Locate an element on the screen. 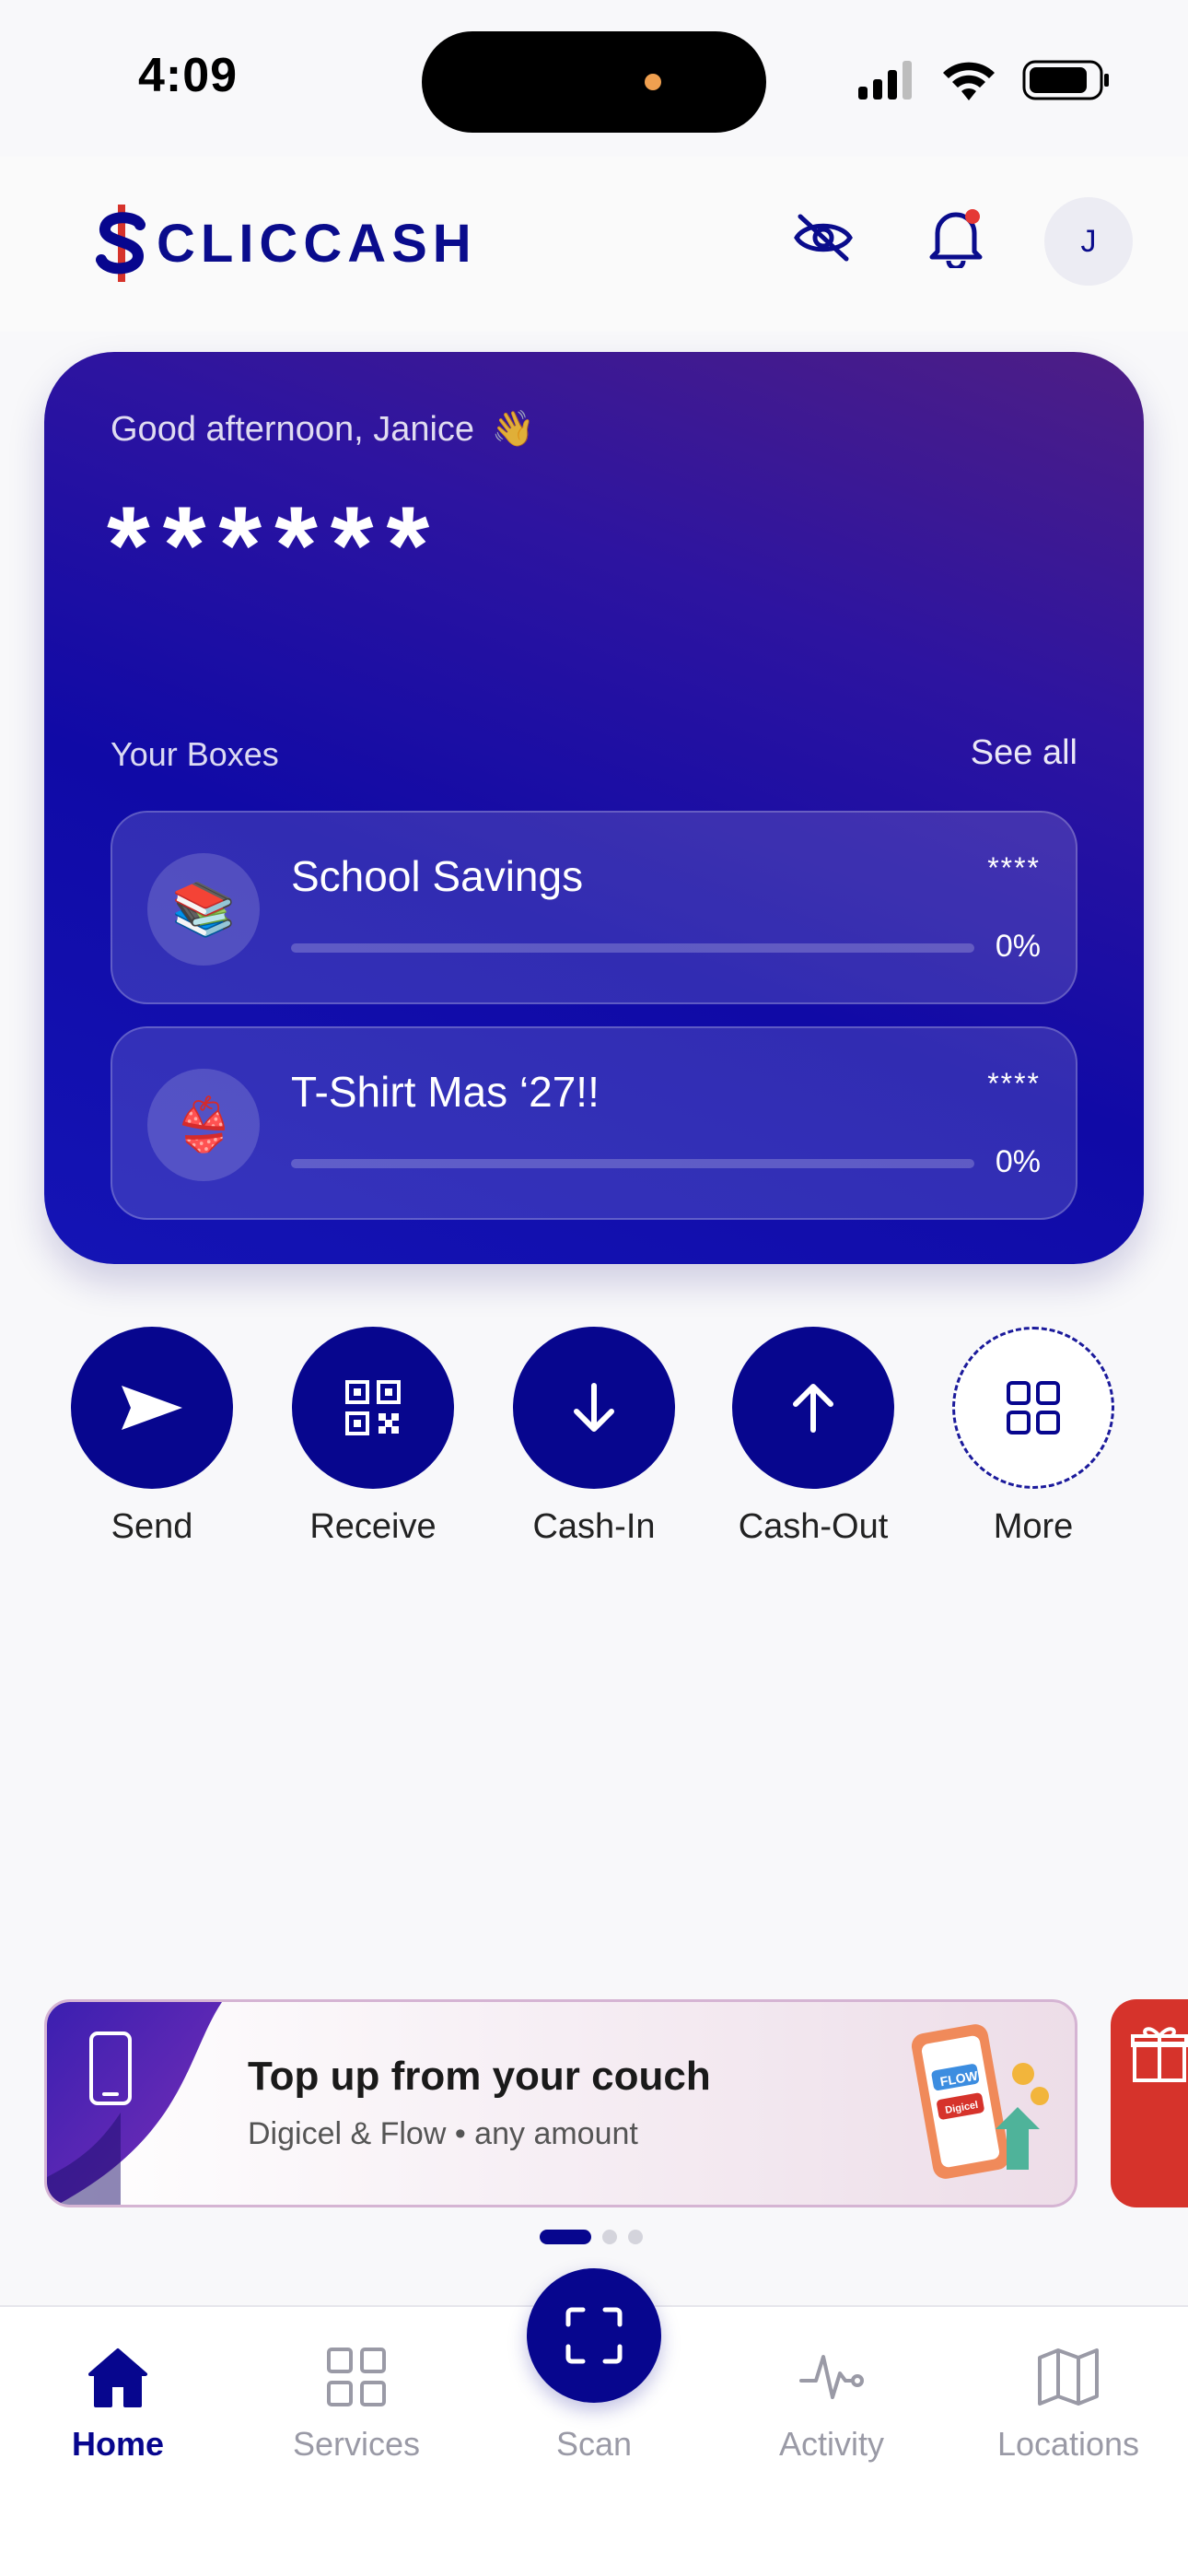 The width and height of the screenshot is (1188, 2576). scan-icon is located at coordinates (594, 2335).